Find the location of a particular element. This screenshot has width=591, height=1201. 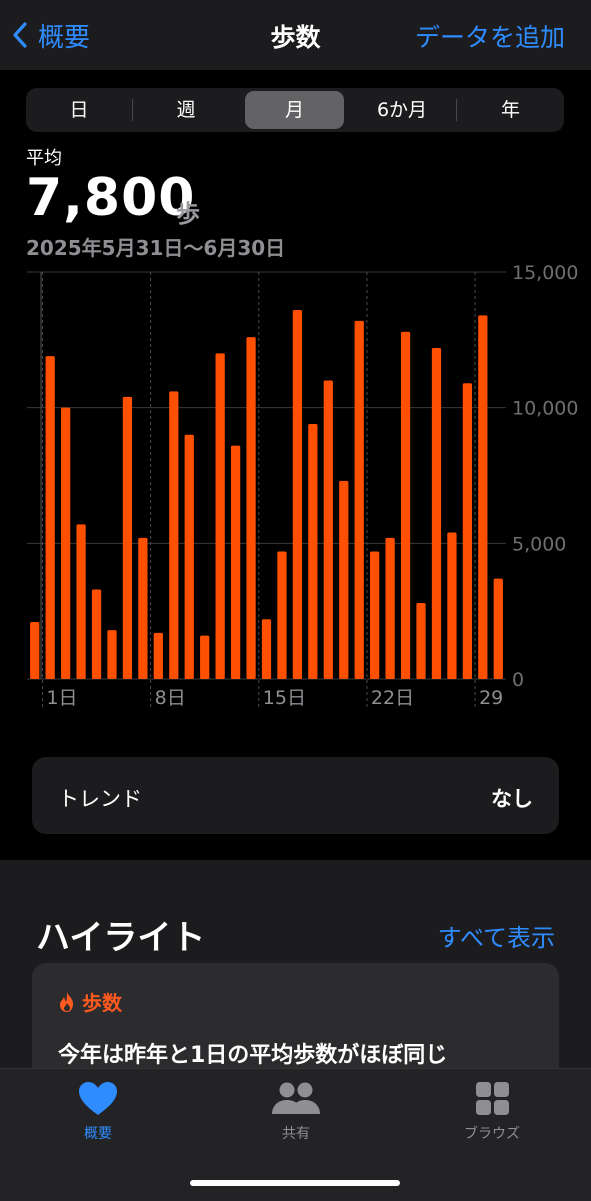

tab-sharing: 共有 is located at coordinates (296, 1112).